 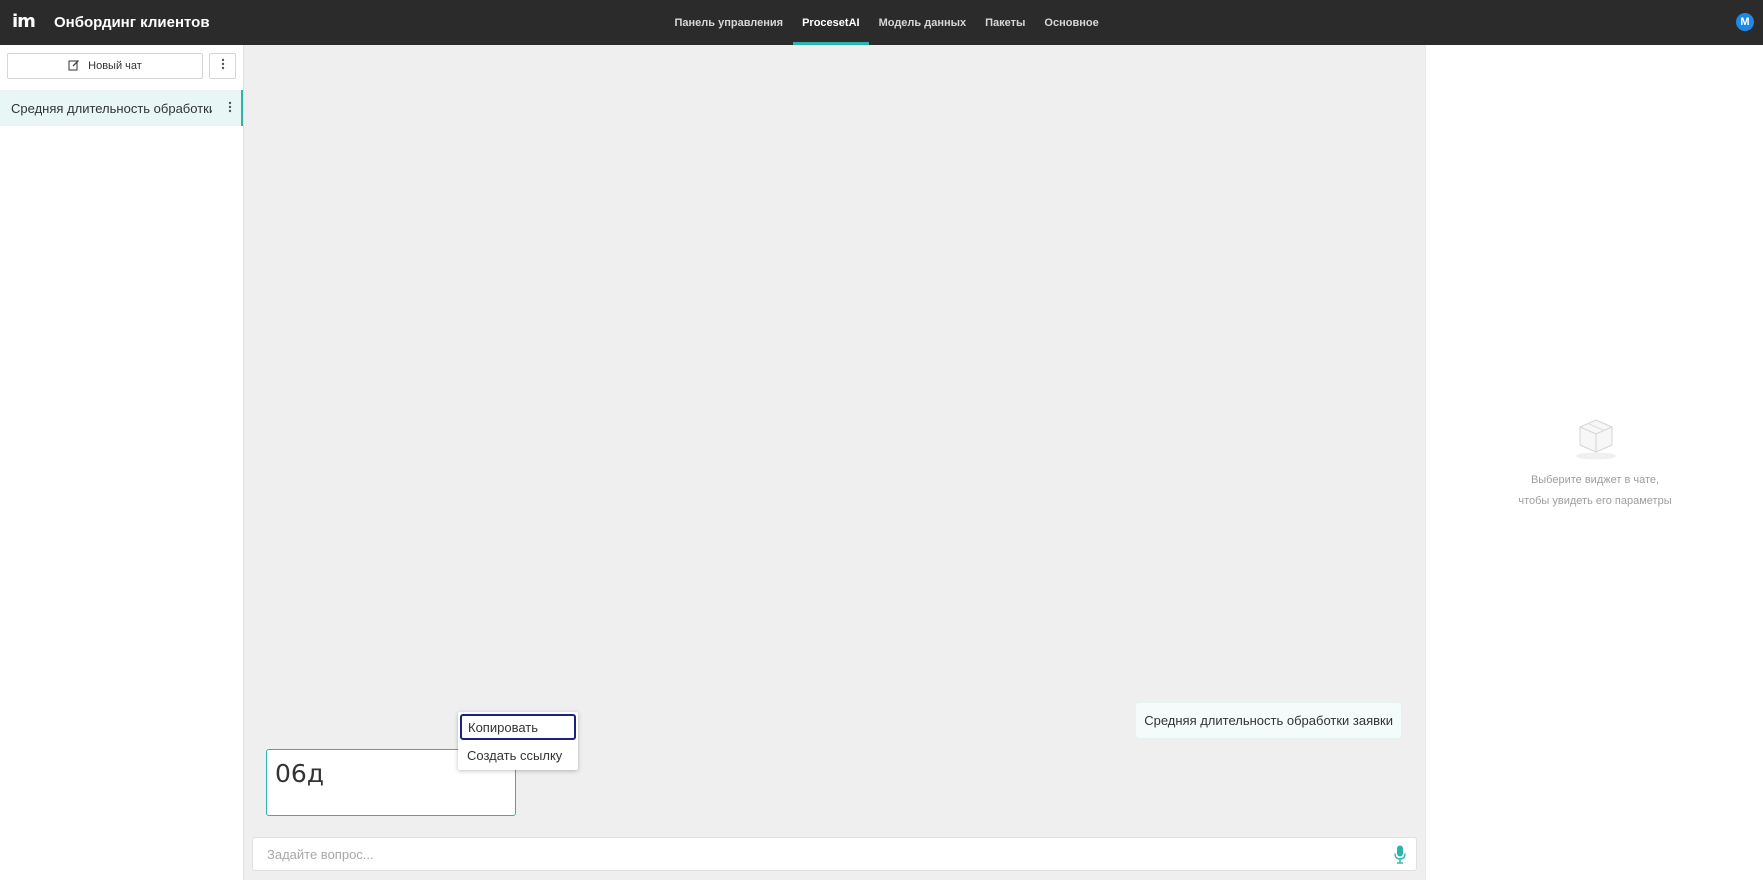 What do you see at coordinates (115, 66) in the screenshot?
I see `new-chat-label: Новый чат` at bounding box center [115, 66].